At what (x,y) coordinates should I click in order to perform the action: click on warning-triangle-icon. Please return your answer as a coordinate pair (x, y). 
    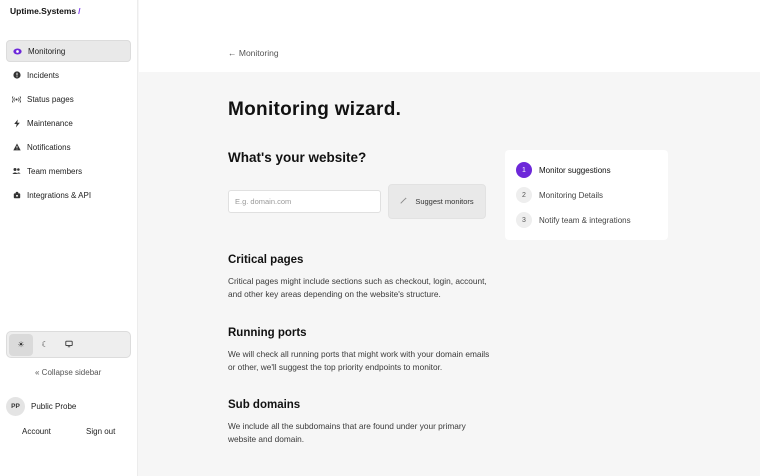
    Looking at the image, I should click on (16, 147).